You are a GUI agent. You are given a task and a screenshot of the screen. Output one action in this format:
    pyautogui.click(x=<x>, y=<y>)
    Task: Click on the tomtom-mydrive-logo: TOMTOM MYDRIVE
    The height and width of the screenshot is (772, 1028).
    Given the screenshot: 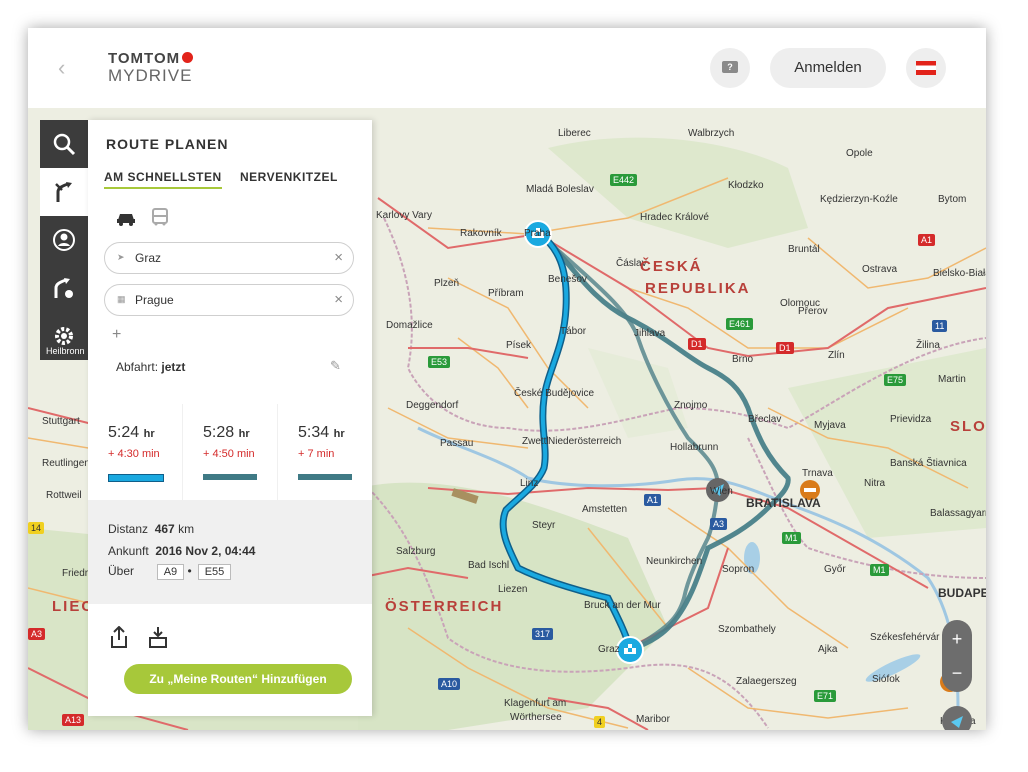 What is the action you would take?
    pyautogui.click(x=151, y=68)
    